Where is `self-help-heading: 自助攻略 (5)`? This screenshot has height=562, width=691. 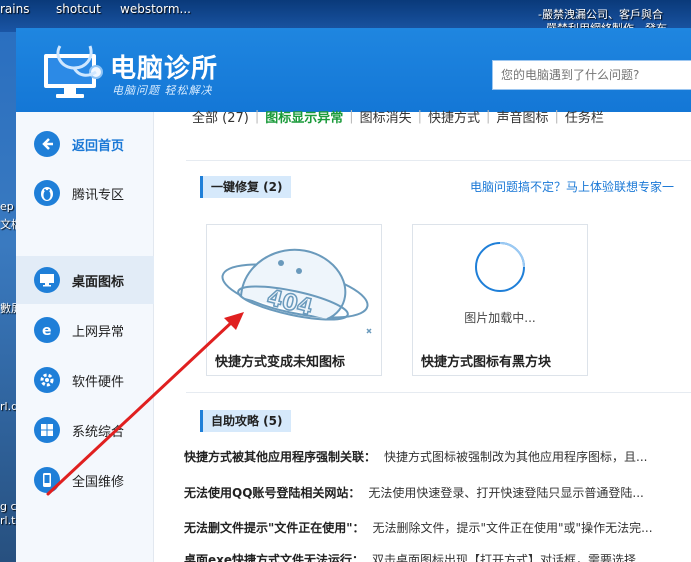 self-help-heading: 自助攻略 (5) is located at coordinates (245, 421).